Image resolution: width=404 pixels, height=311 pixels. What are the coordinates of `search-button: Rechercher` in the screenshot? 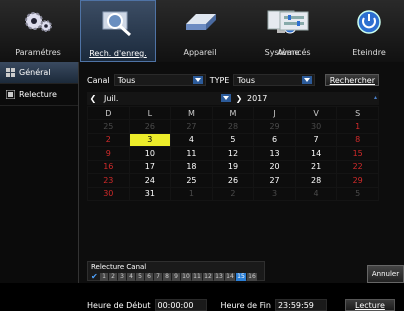 It's located at (352, 80).